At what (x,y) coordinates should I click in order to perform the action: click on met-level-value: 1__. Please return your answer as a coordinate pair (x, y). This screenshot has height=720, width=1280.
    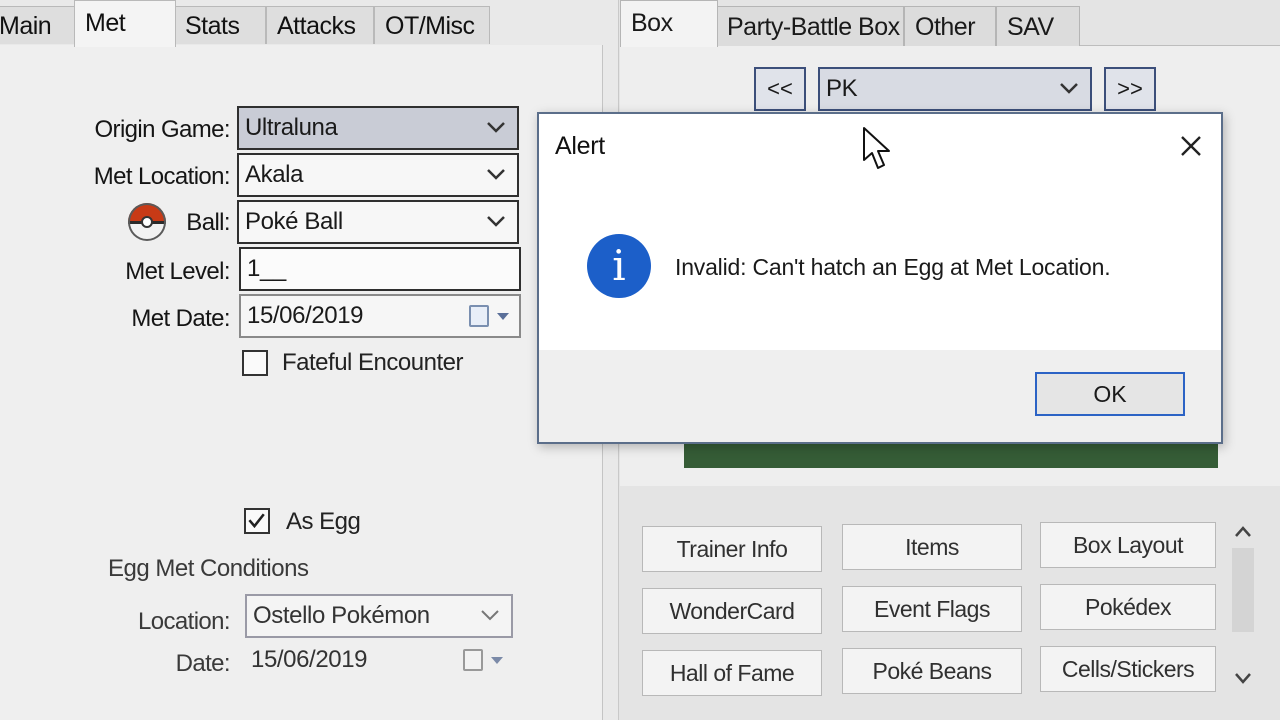
    Looking at the image, I should click on (266, 268).